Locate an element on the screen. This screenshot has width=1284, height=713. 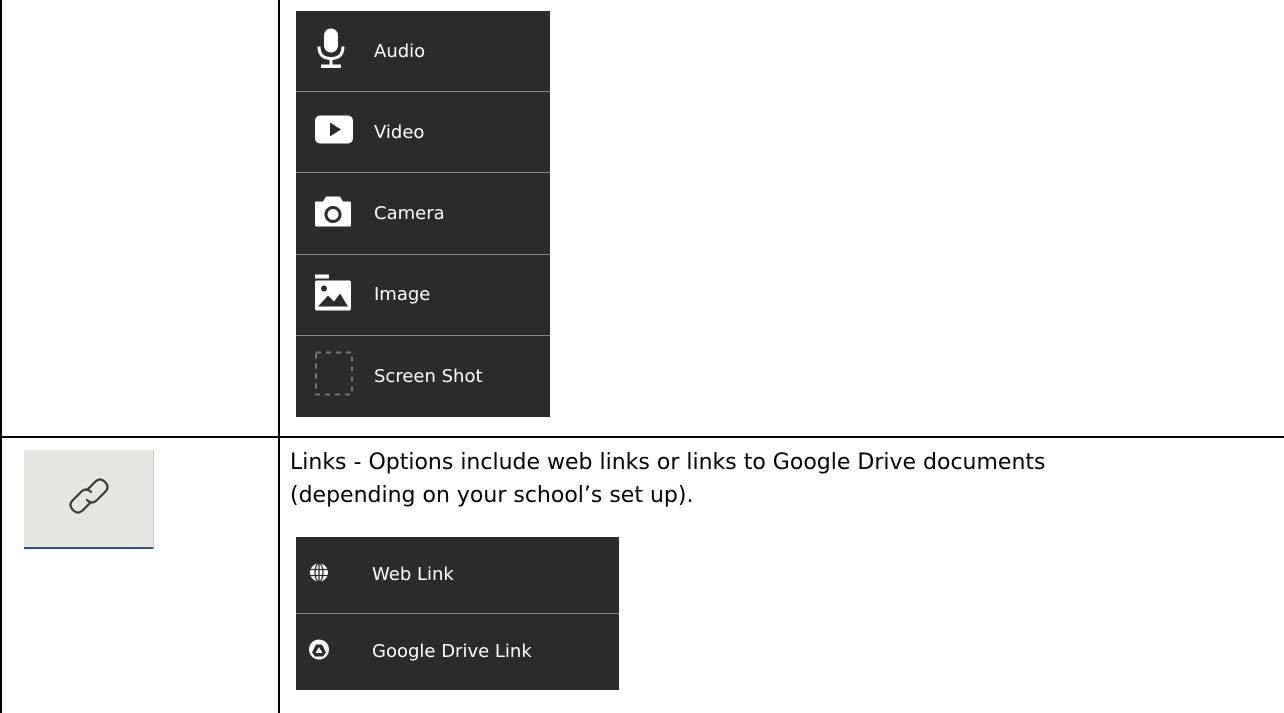
link-toolbar-button is located at coordinates (89, 499).